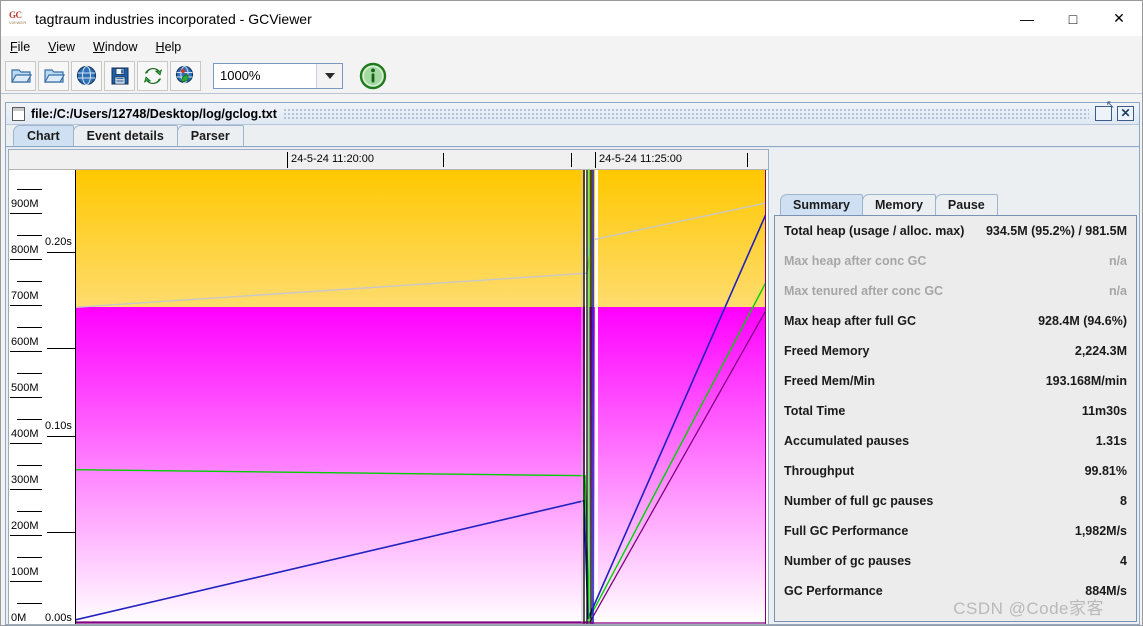  I want to click on summary-label-number-full-gc-pauses: Number of full gc pauses, so click(859, 501).